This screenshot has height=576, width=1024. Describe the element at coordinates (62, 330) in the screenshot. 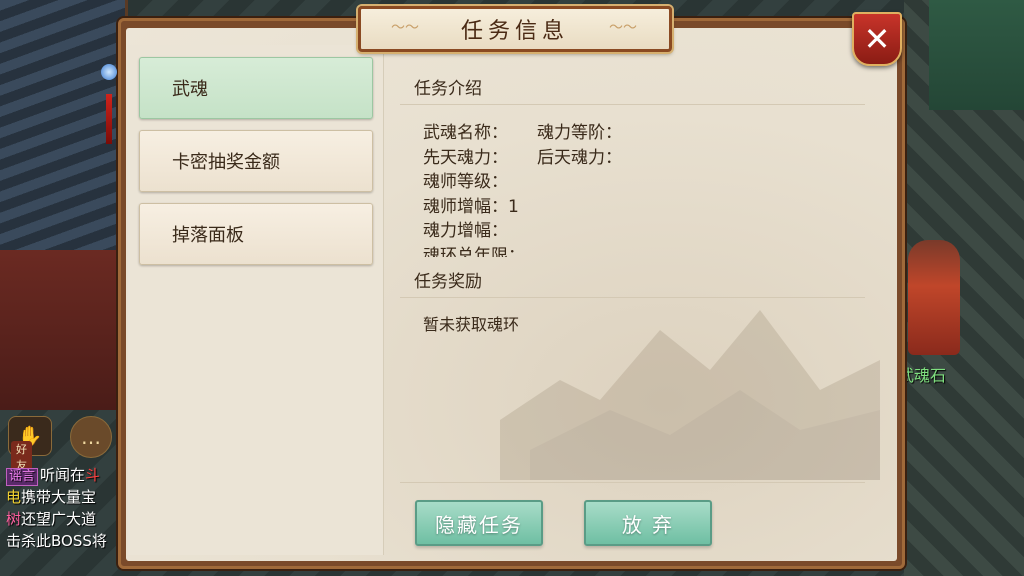

I see `background-wall` at that location.